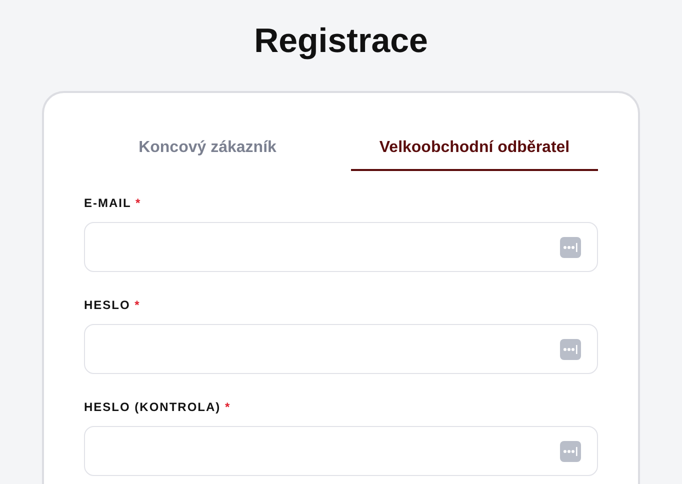  Describe the element at coordinates (108, 203) in the screenshot. I see `field-label: E-MAIL` at that location.